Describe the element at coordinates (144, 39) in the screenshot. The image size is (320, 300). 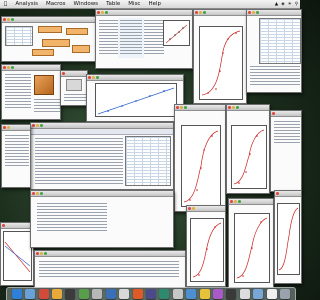
I see `browser-window` at that location.